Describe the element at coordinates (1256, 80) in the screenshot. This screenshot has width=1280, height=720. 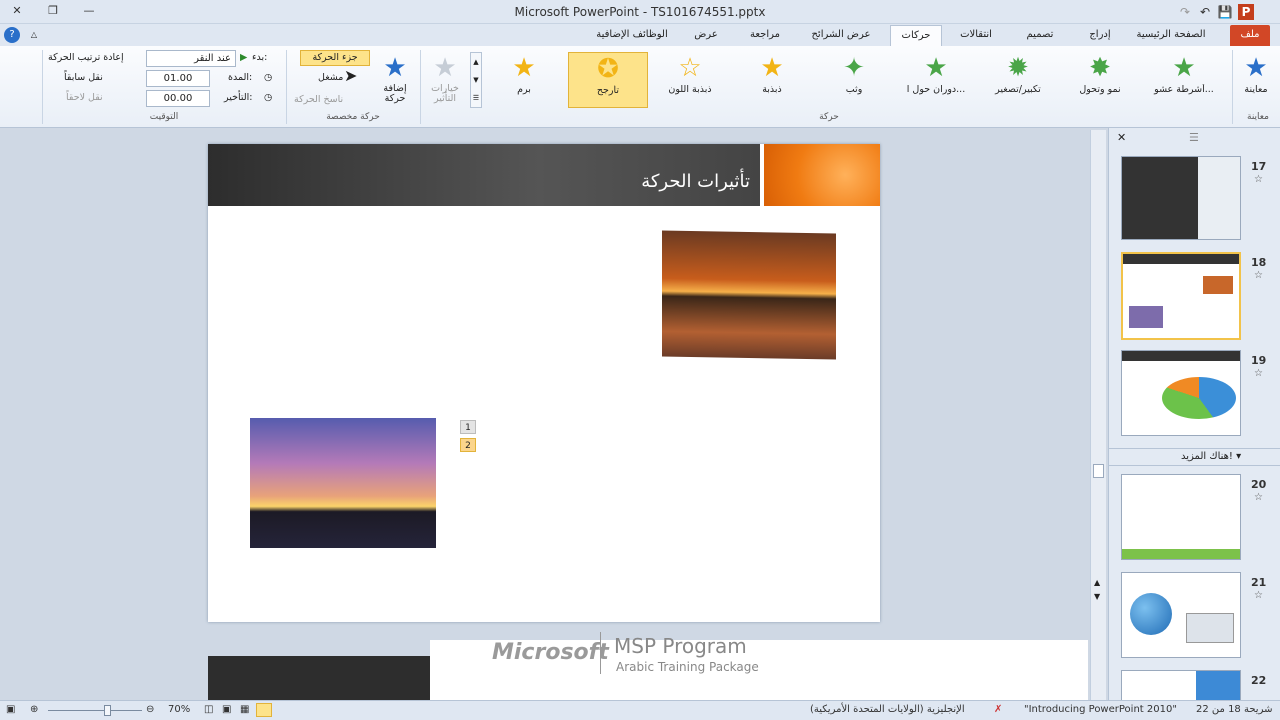
I see `preview-button: ★ معاينة` at that location.